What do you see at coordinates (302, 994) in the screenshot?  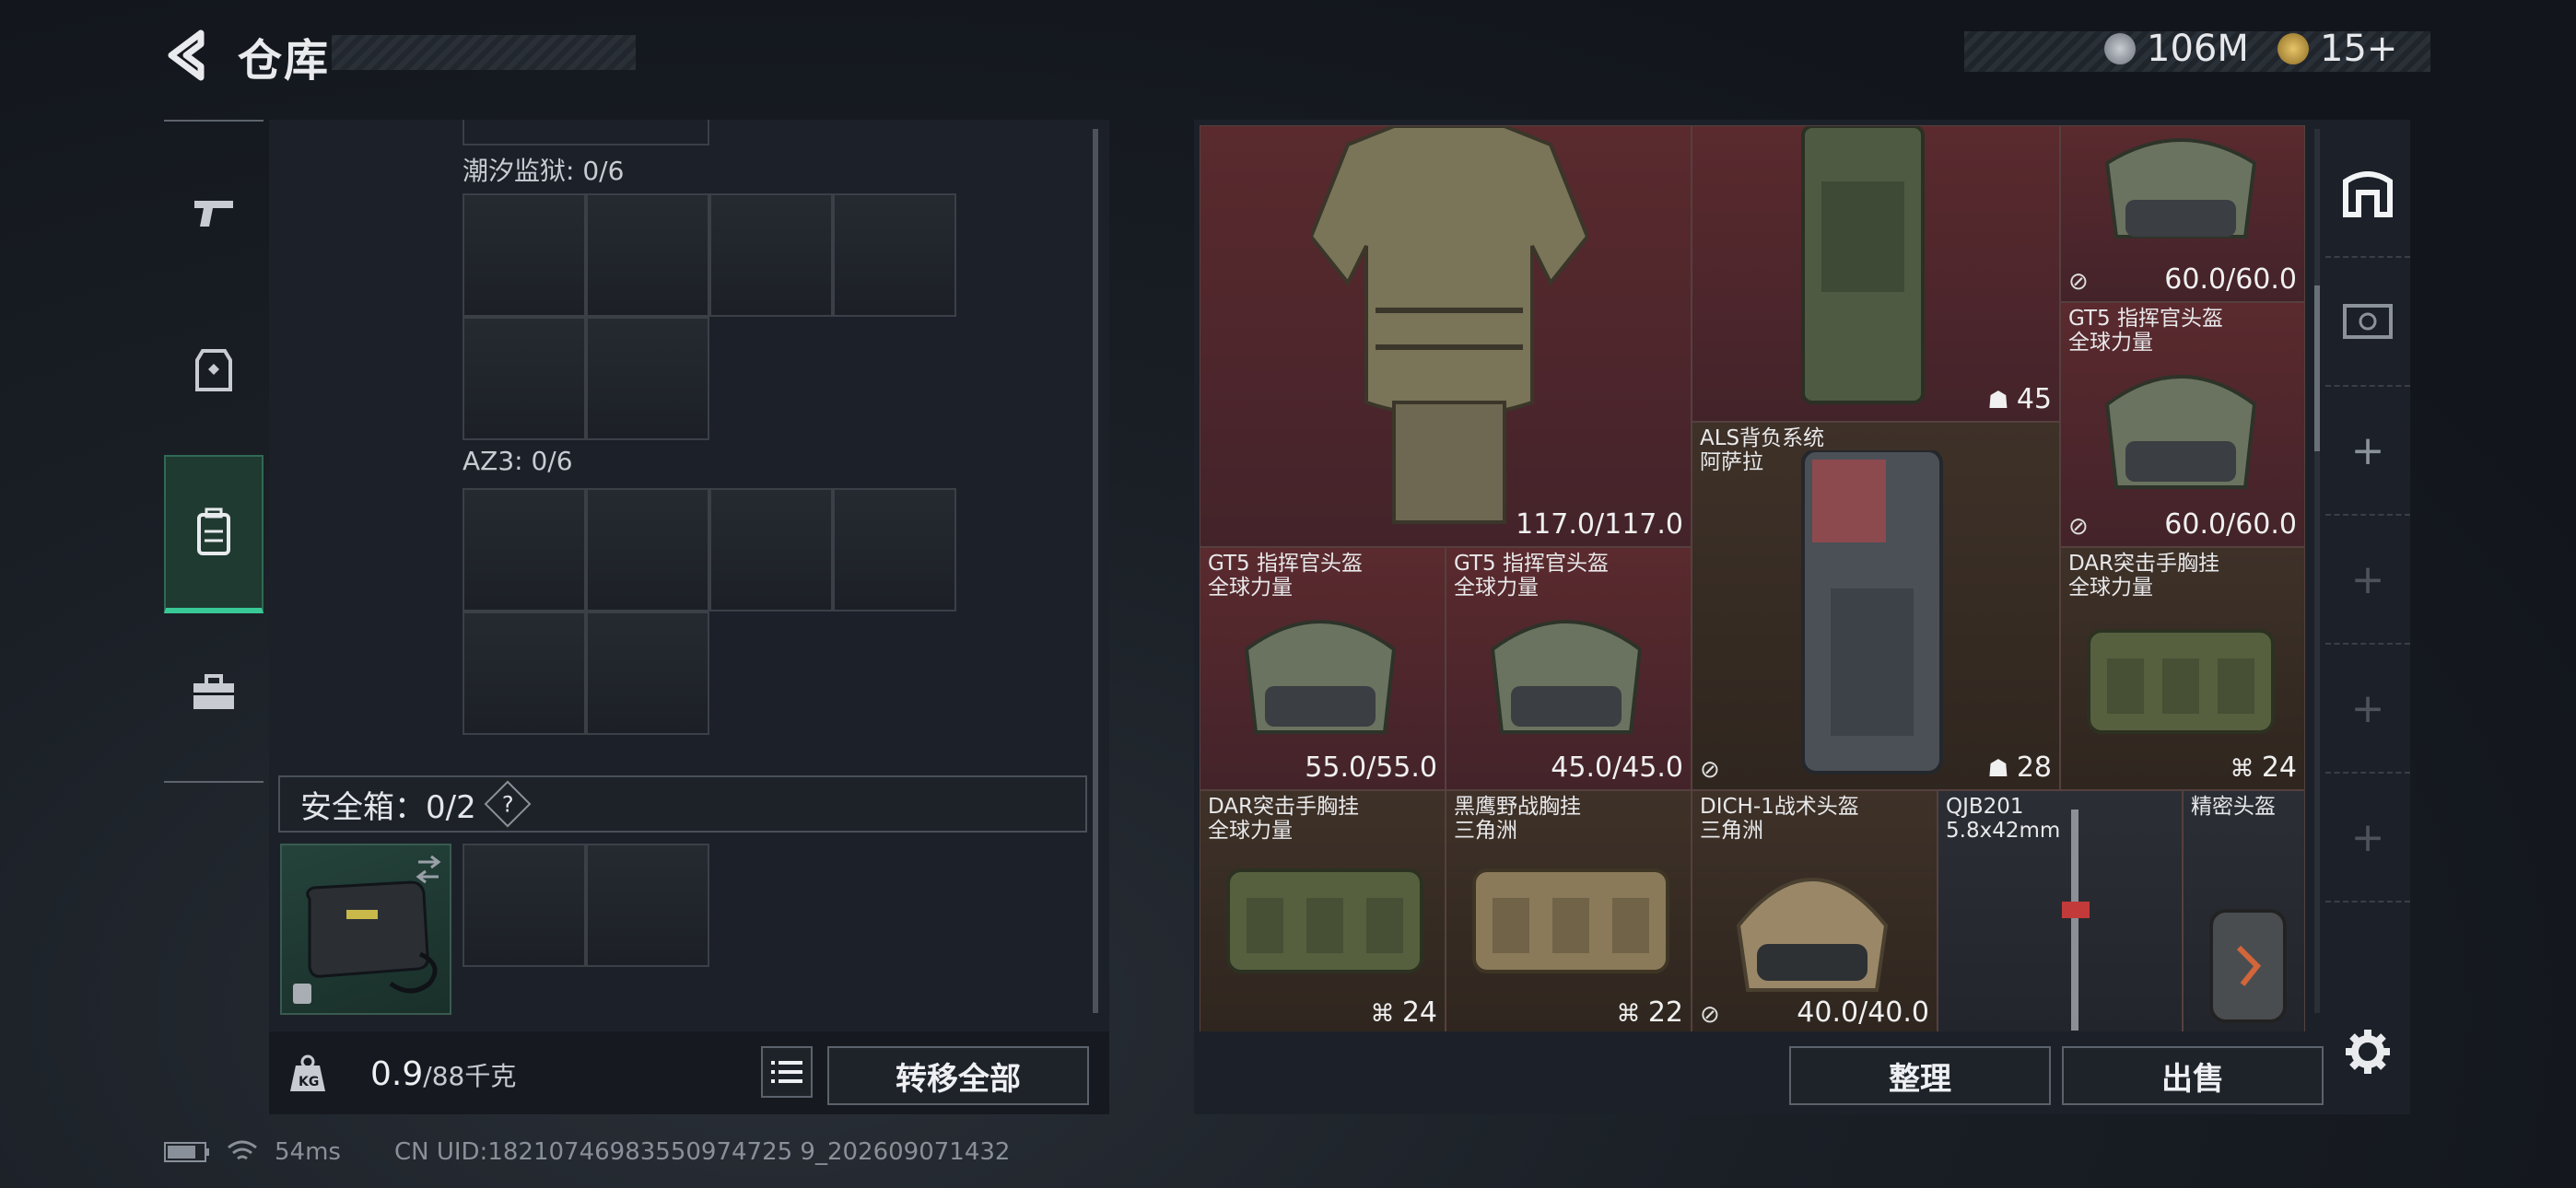 I see `lock-icon` at bounding box center [302, 994].